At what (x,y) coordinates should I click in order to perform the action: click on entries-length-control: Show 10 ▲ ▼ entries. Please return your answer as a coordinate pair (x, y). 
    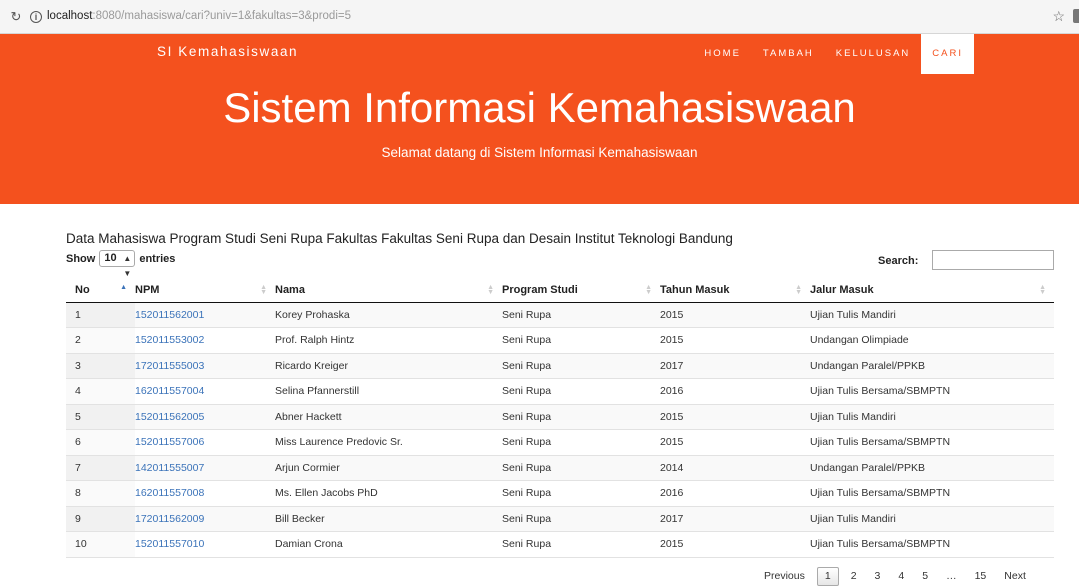
    Looking at the image, I should click on (120, 264).